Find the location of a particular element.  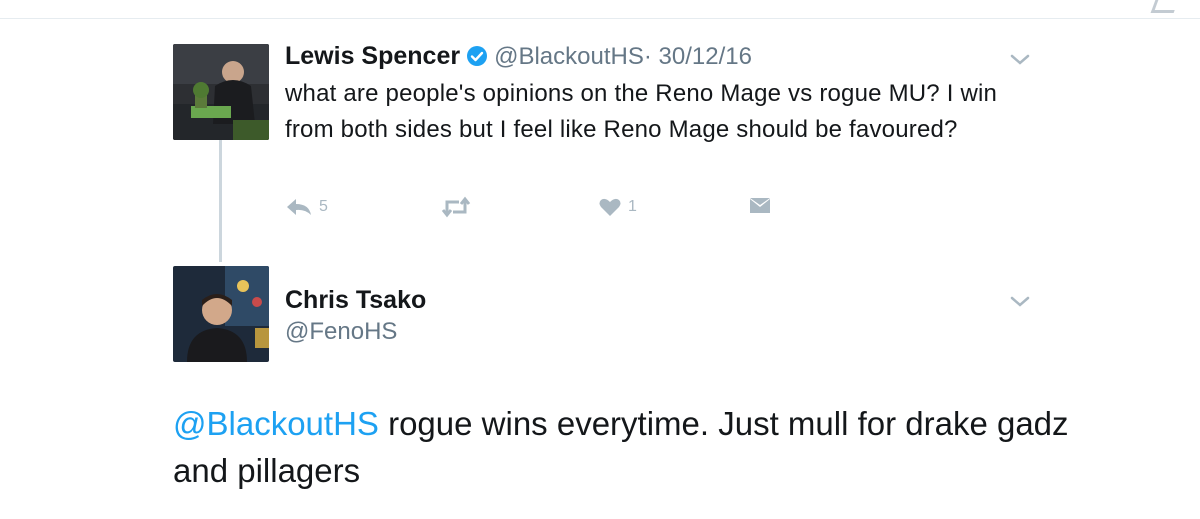

tweet-header: Chris Tsako is located at coordinates (355, 302).